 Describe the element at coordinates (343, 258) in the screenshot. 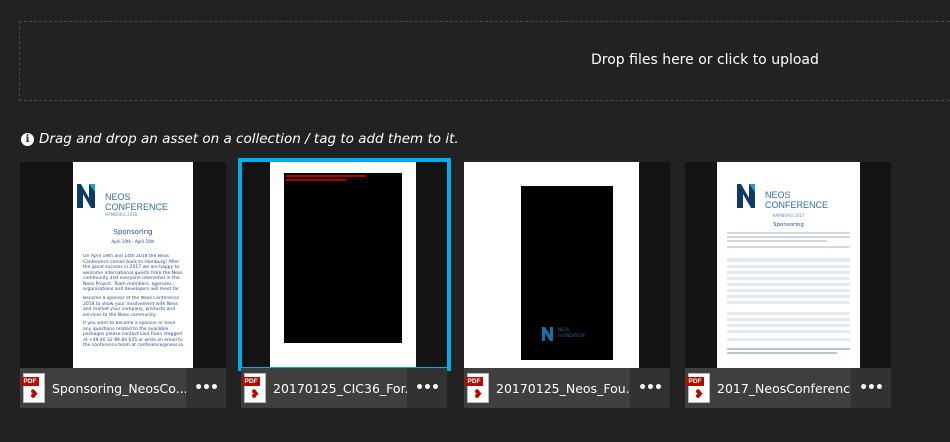

I see `black-page-content` at that location.